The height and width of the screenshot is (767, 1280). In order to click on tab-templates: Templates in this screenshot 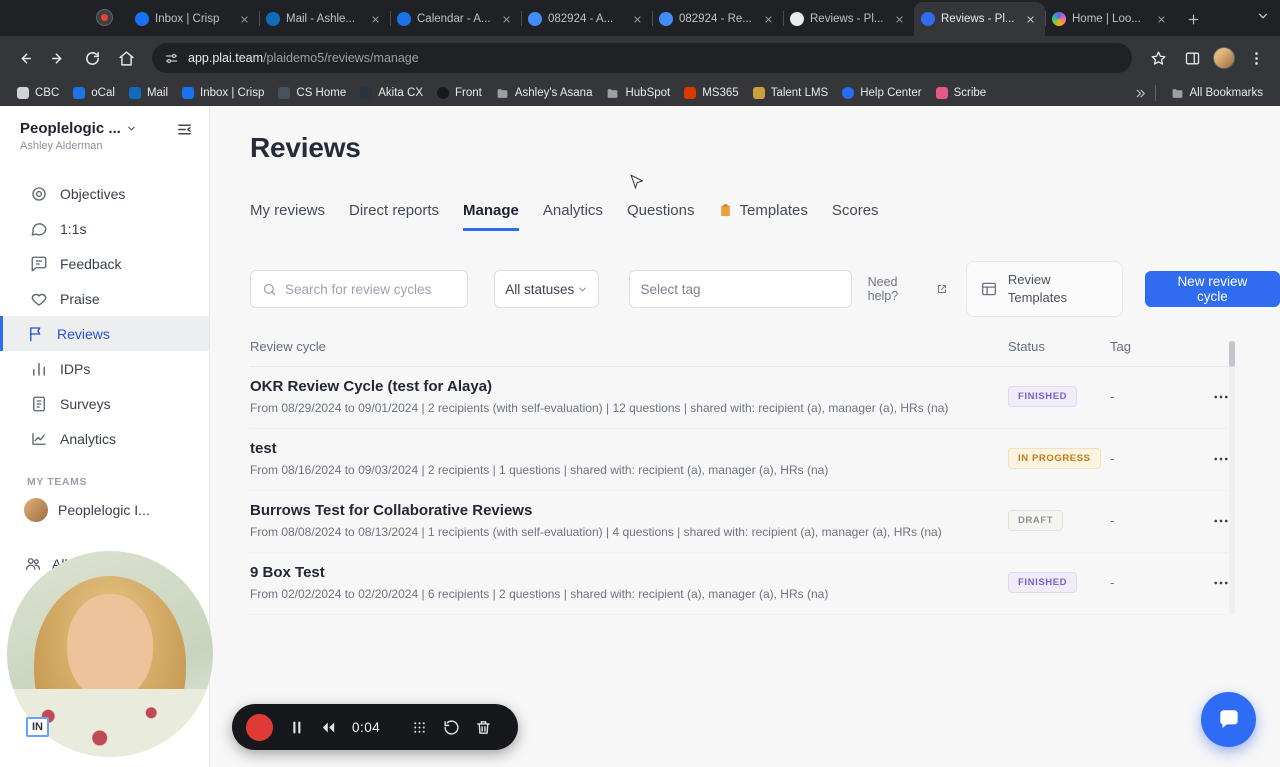, I will do `click(763, 216)`.